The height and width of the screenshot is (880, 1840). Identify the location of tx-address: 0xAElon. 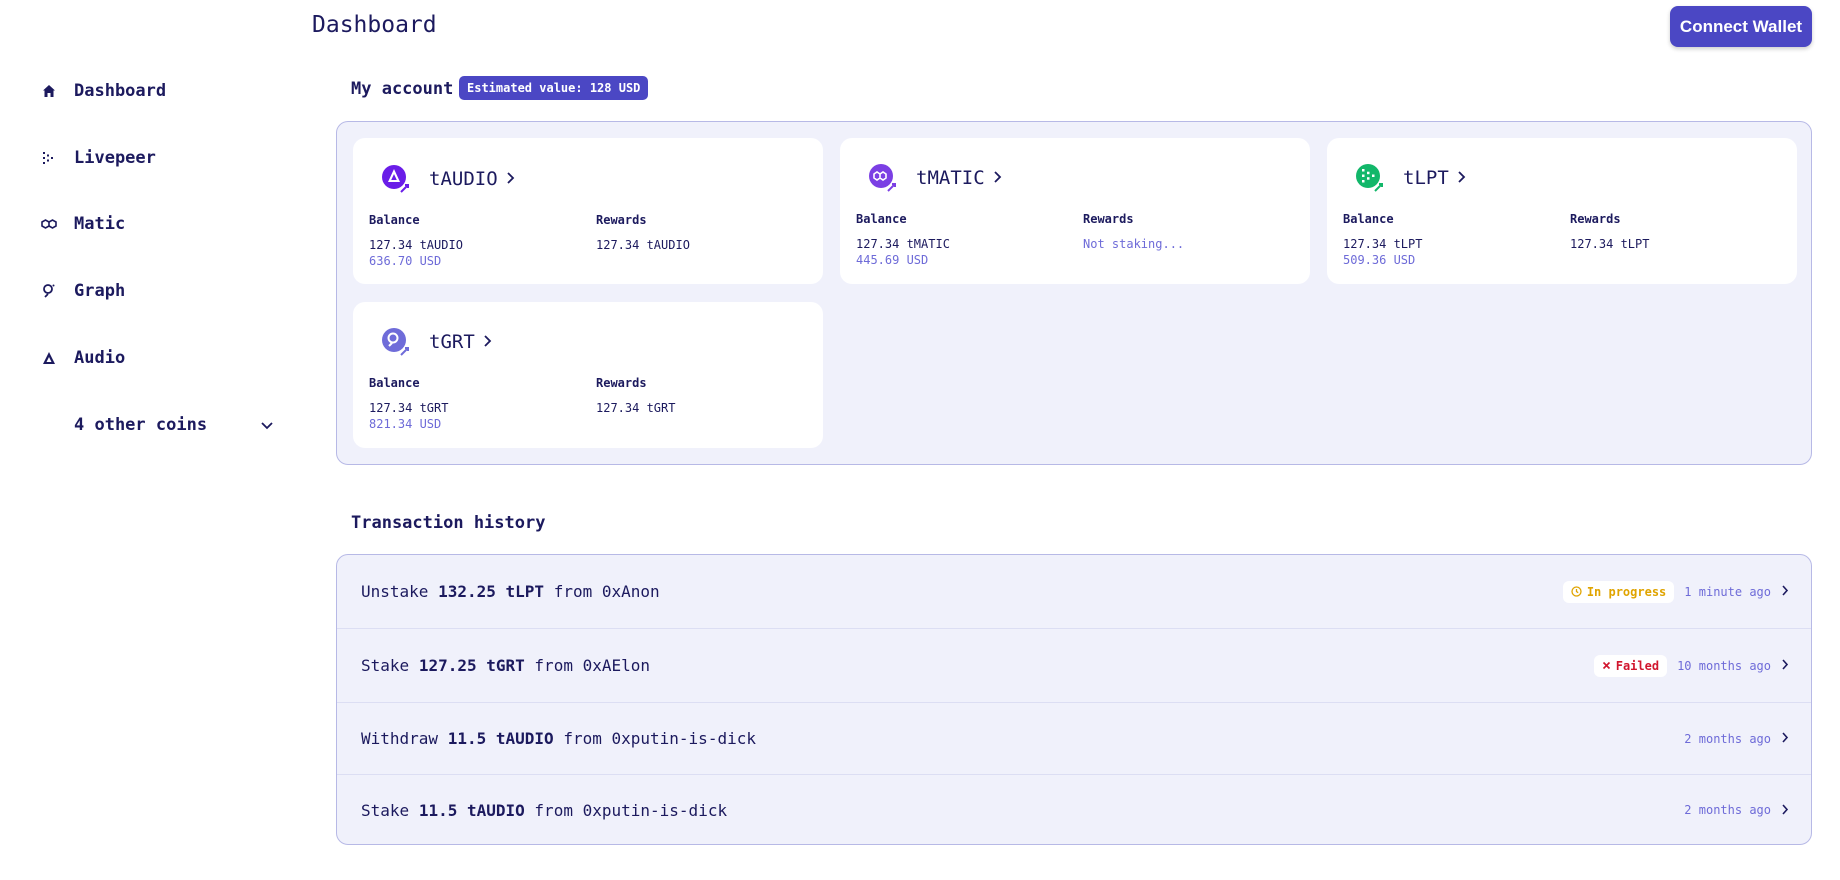
(616, 665).